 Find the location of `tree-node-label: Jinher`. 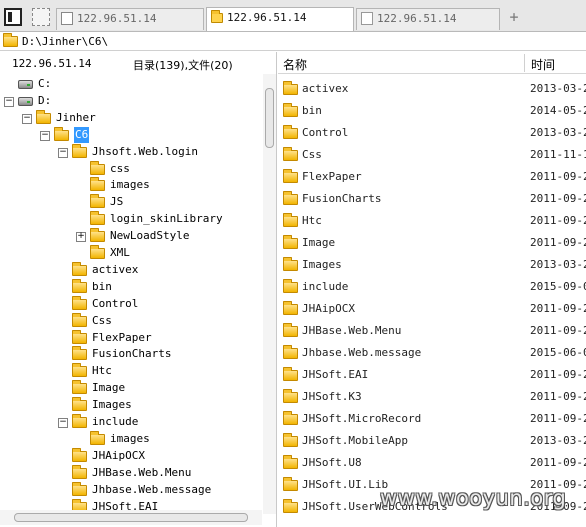

tree-node-label: Jinher is located at coordinates (76, 117).